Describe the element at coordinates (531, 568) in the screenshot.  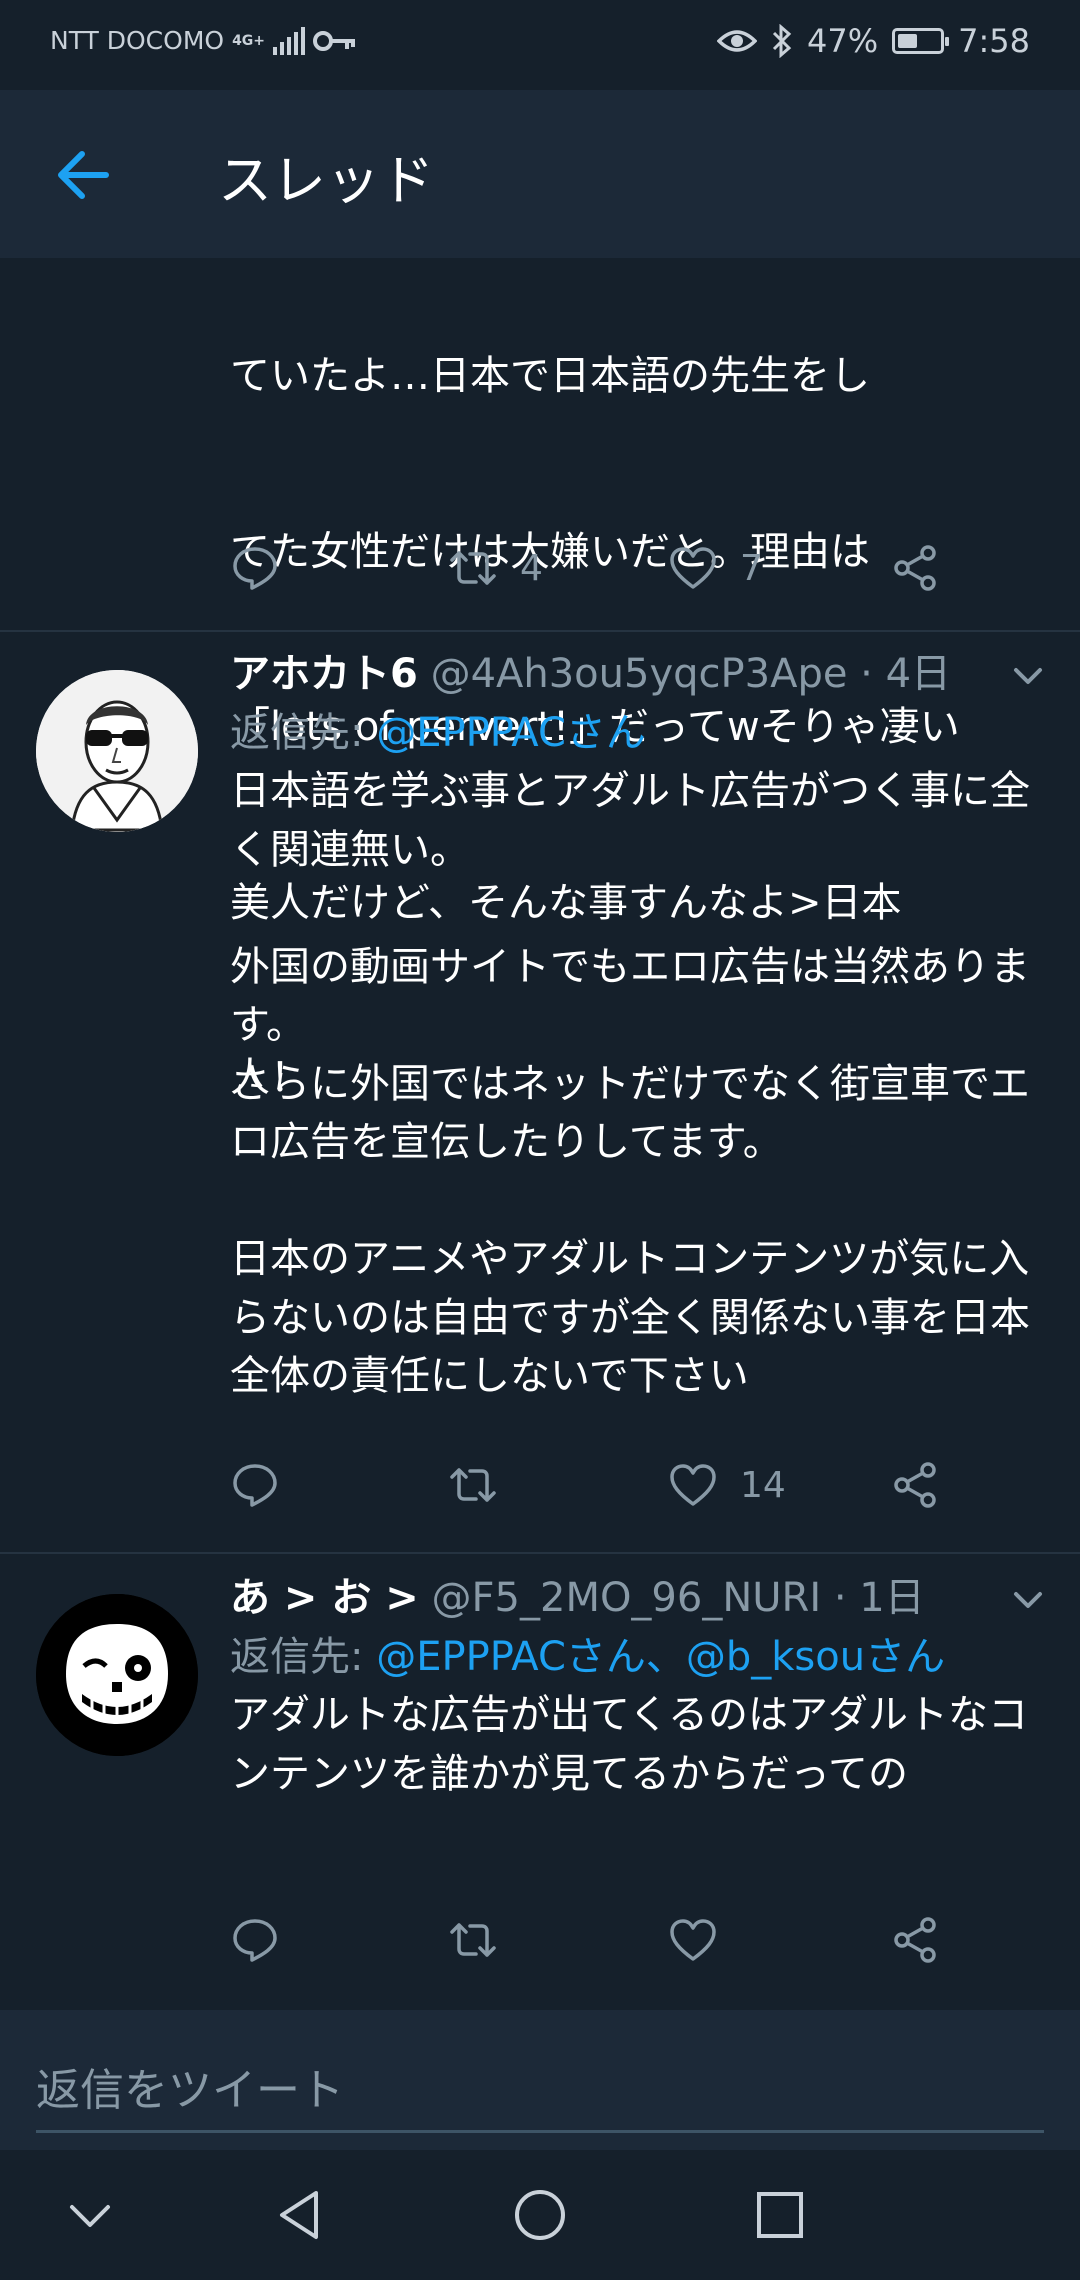
I see `retweet-count: 4` at that location.